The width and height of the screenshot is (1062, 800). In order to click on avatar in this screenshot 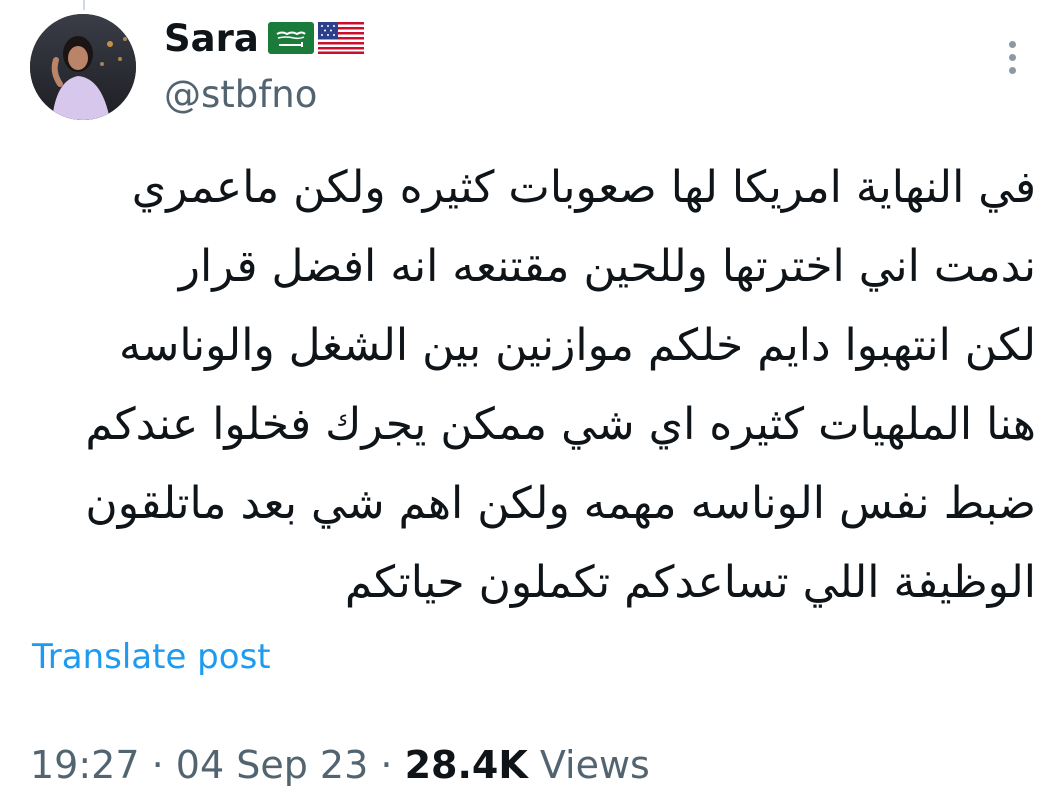, I will do `click(83, 67)`.